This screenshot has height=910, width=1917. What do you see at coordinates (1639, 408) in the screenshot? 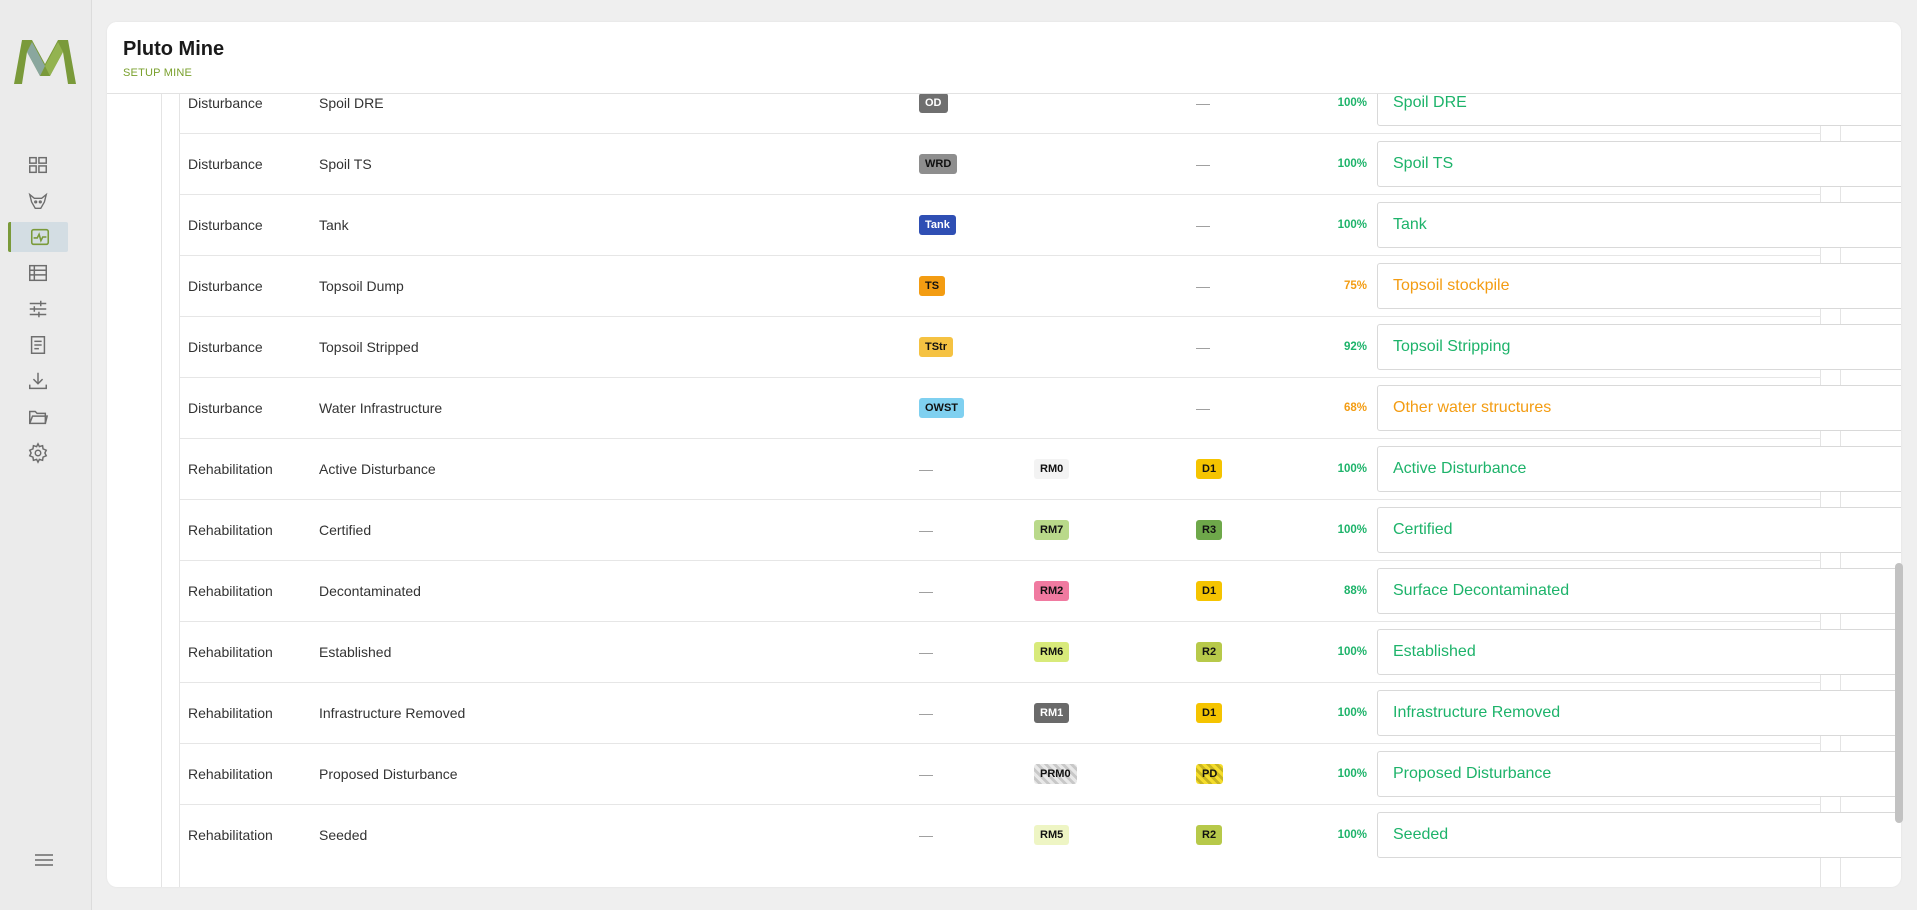
I see `mapping-select: Other water structures` at bounding box center [1639, 408].